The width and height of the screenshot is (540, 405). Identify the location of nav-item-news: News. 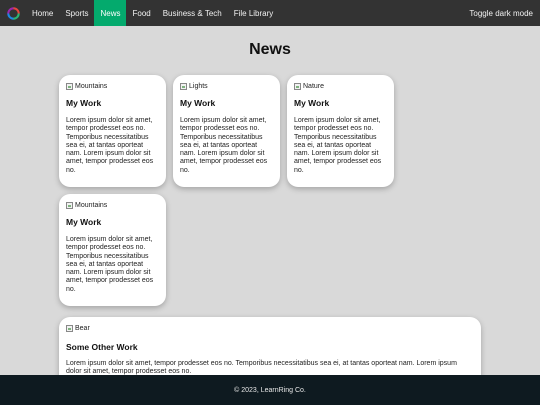
(110, 13).